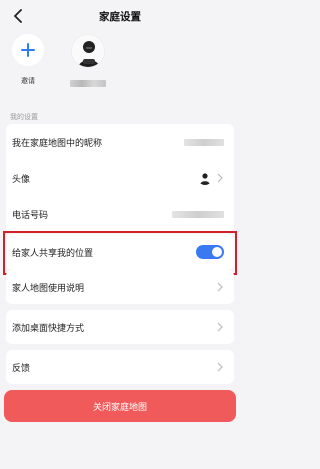  I want to click on help-card: 家人地图使用说明, so click(120, 287).